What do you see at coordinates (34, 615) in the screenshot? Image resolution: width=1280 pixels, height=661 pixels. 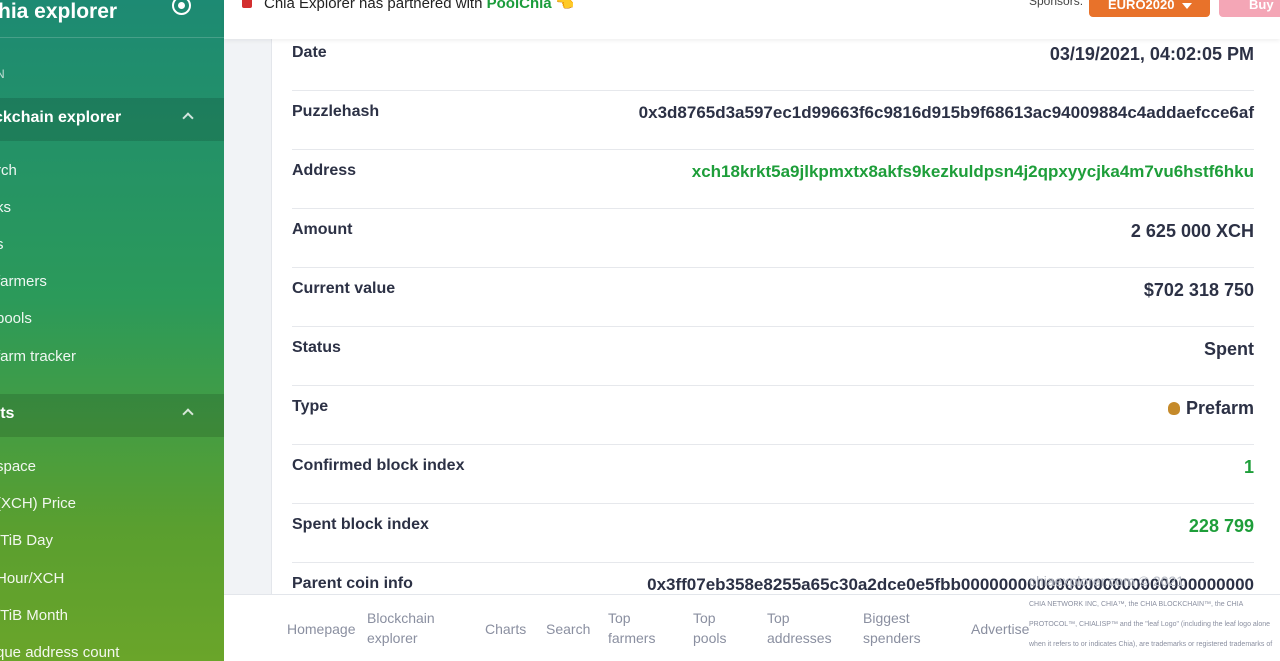 I see `sidebar-item-xch-tib-month: /TiB Month` at bounding box center [34, 615].